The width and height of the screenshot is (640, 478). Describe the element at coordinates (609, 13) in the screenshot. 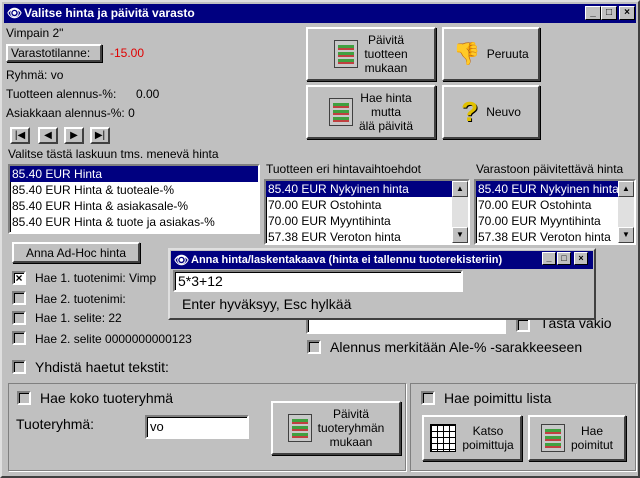

I see `maximize-button: □` at that location.